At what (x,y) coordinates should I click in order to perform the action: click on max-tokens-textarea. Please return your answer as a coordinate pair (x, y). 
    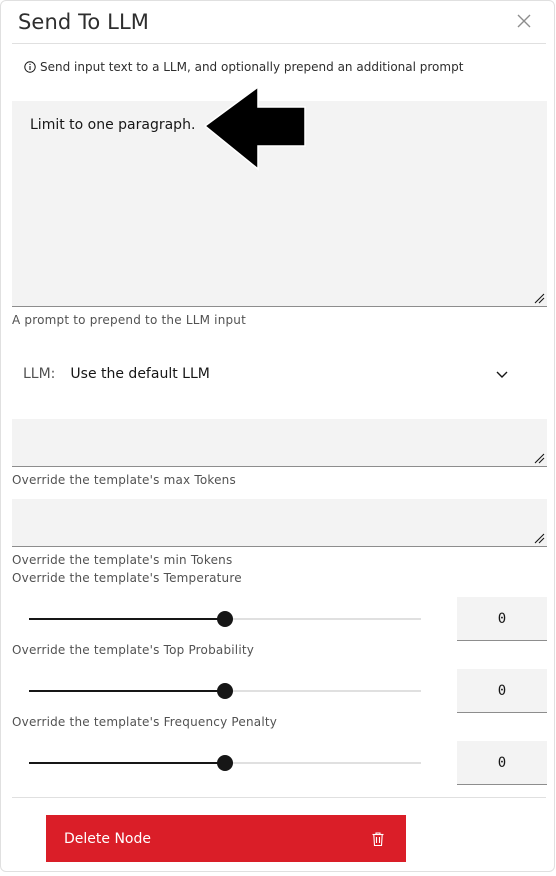
    Looking at the image, I should click on (279, 443).